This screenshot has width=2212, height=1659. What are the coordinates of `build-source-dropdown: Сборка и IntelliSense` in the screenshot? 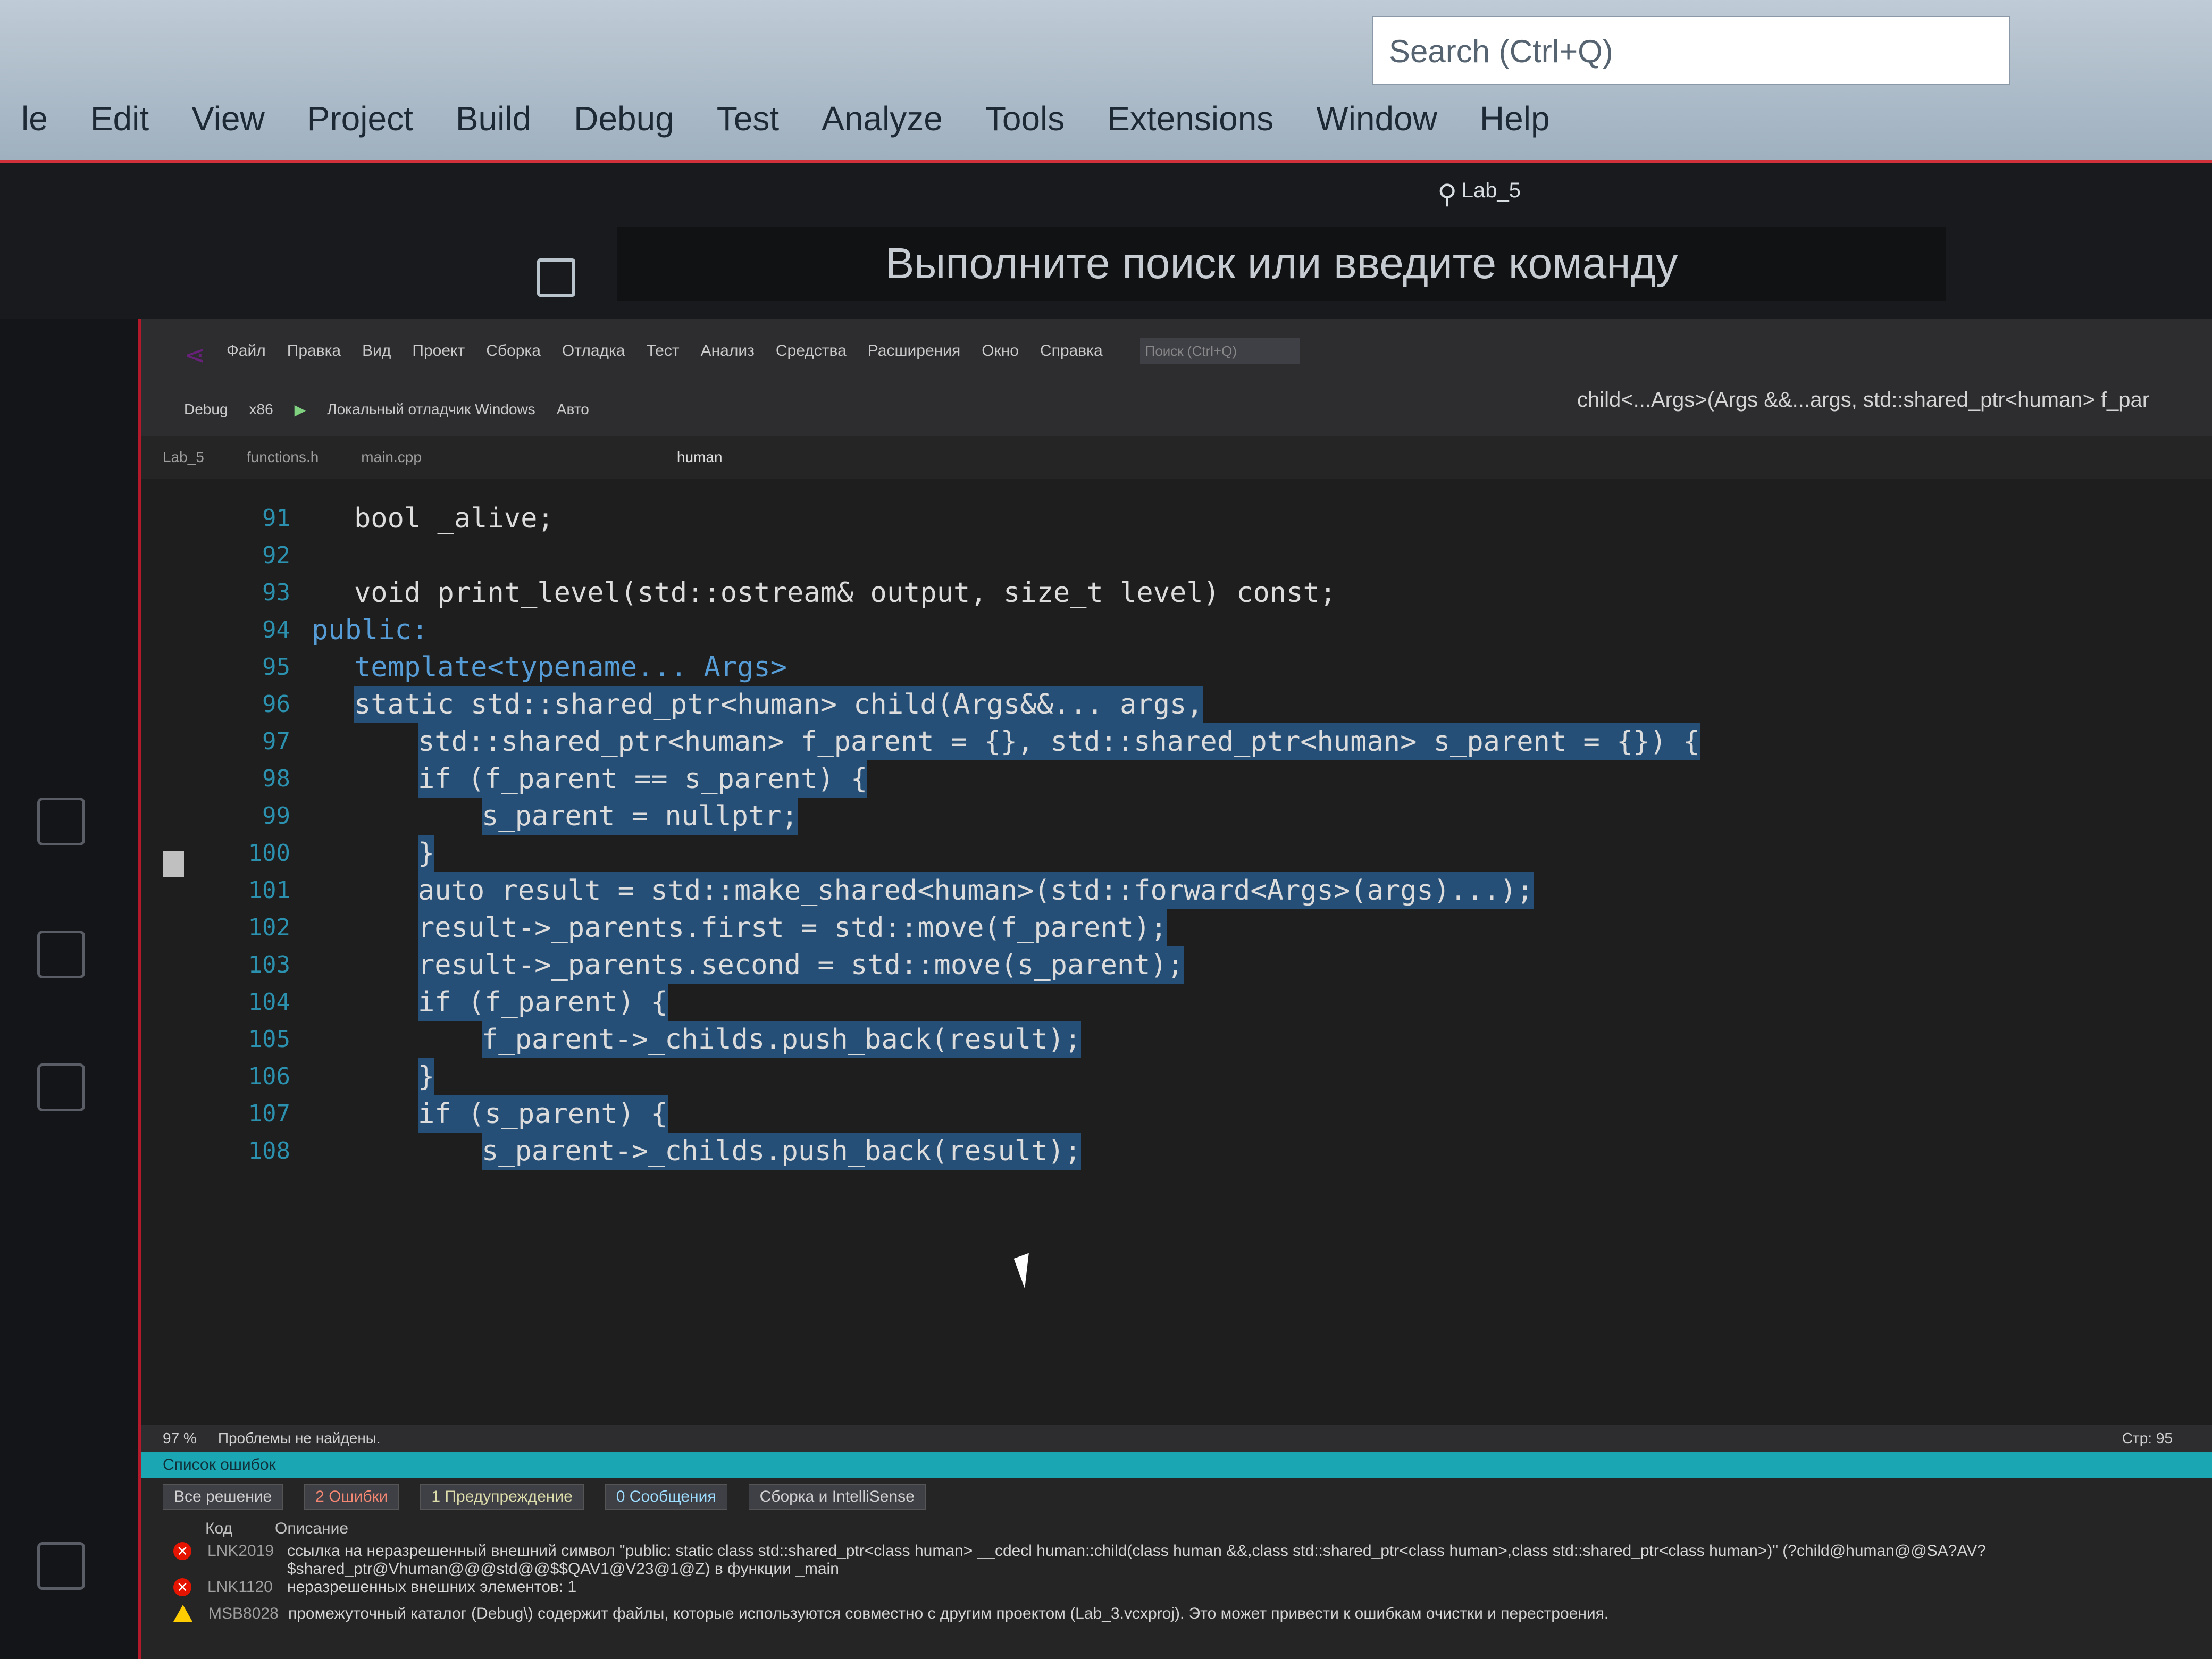 It's located at (837, 1497).